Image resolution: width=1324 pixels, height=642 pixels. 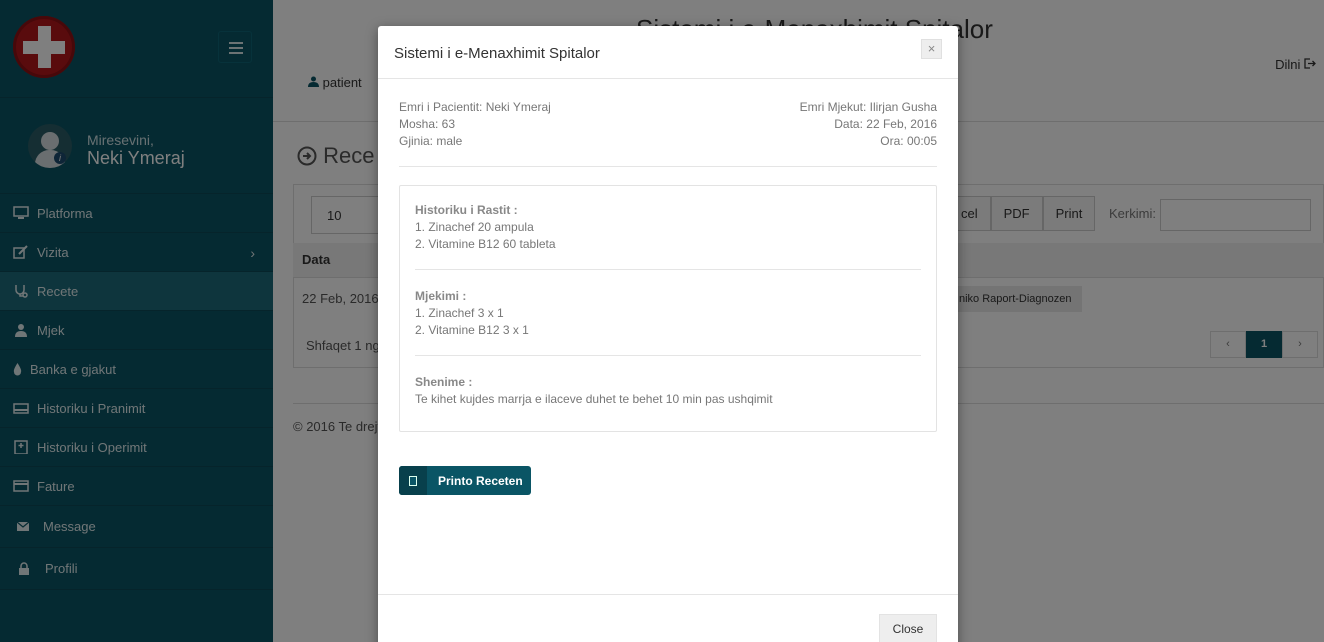 I want to click on visit-time: Ora: 00:05, so click(x=908, y=141).